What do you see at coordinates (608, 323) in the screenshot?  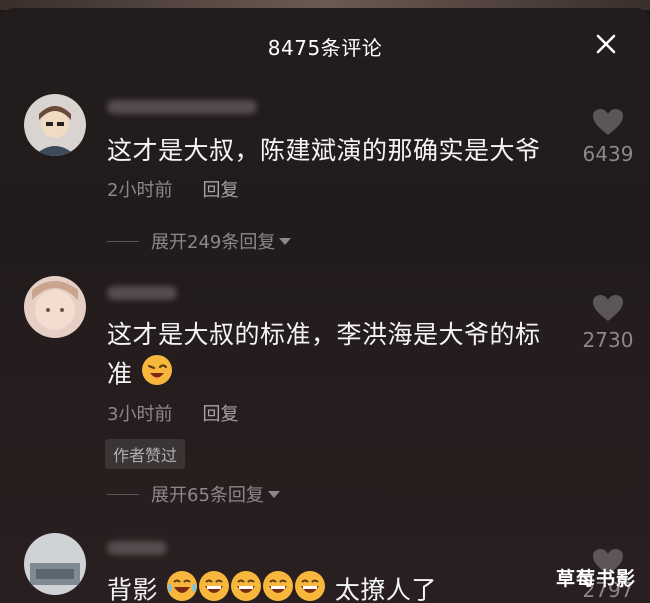 I see `like-column: 2730` at bounding box center [608, 323].